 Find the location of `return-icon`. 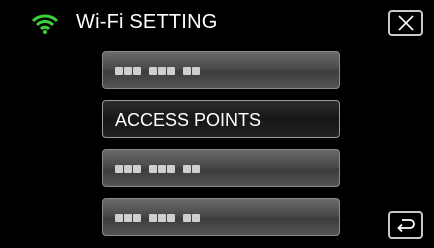

return-icon is located at coordinates (406, 226).